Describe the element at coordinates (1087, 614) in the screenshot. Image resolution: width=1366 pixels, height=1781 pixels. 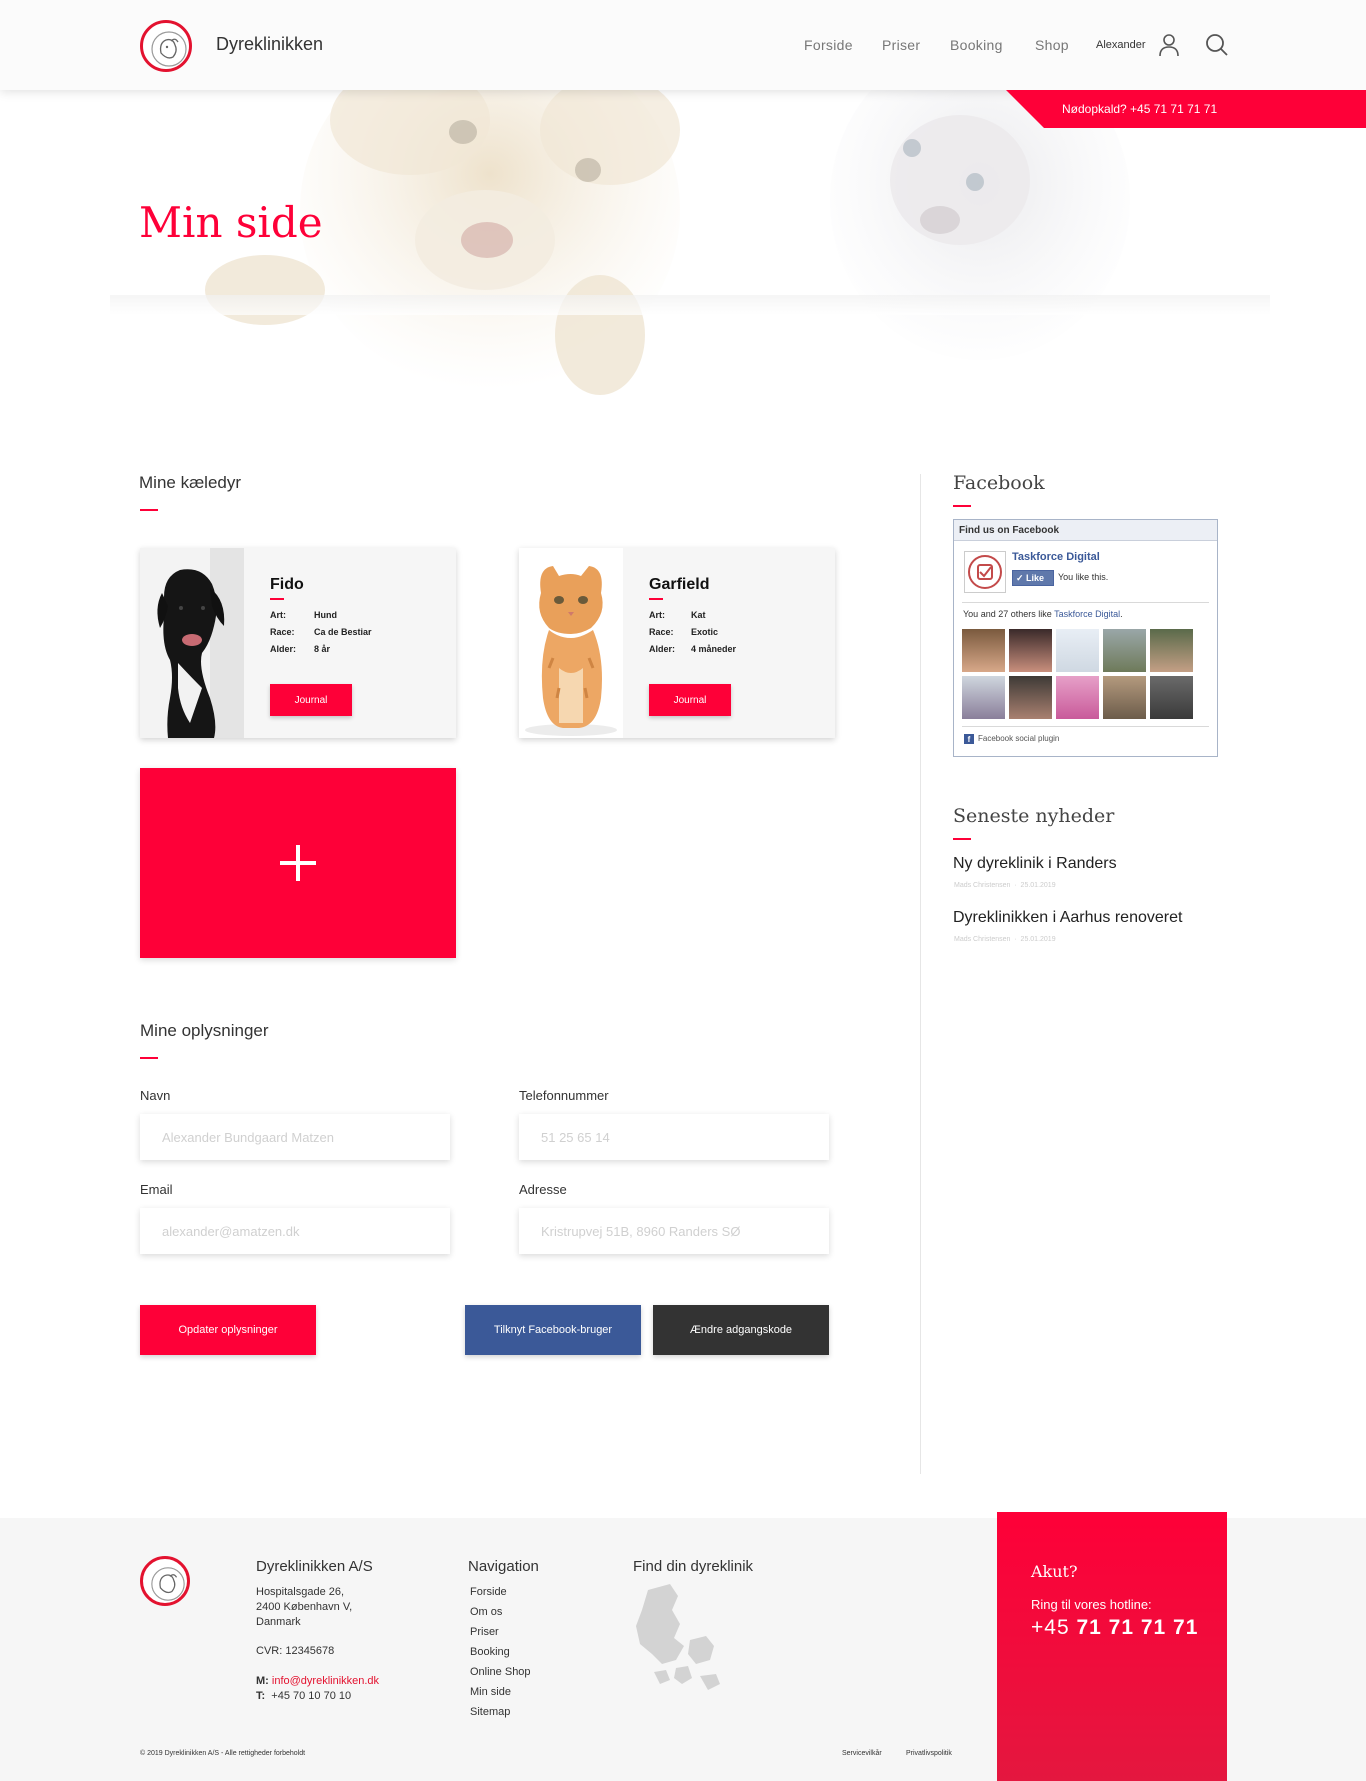
I see `fb-others-page-link: Taskforce Digital` at that location.